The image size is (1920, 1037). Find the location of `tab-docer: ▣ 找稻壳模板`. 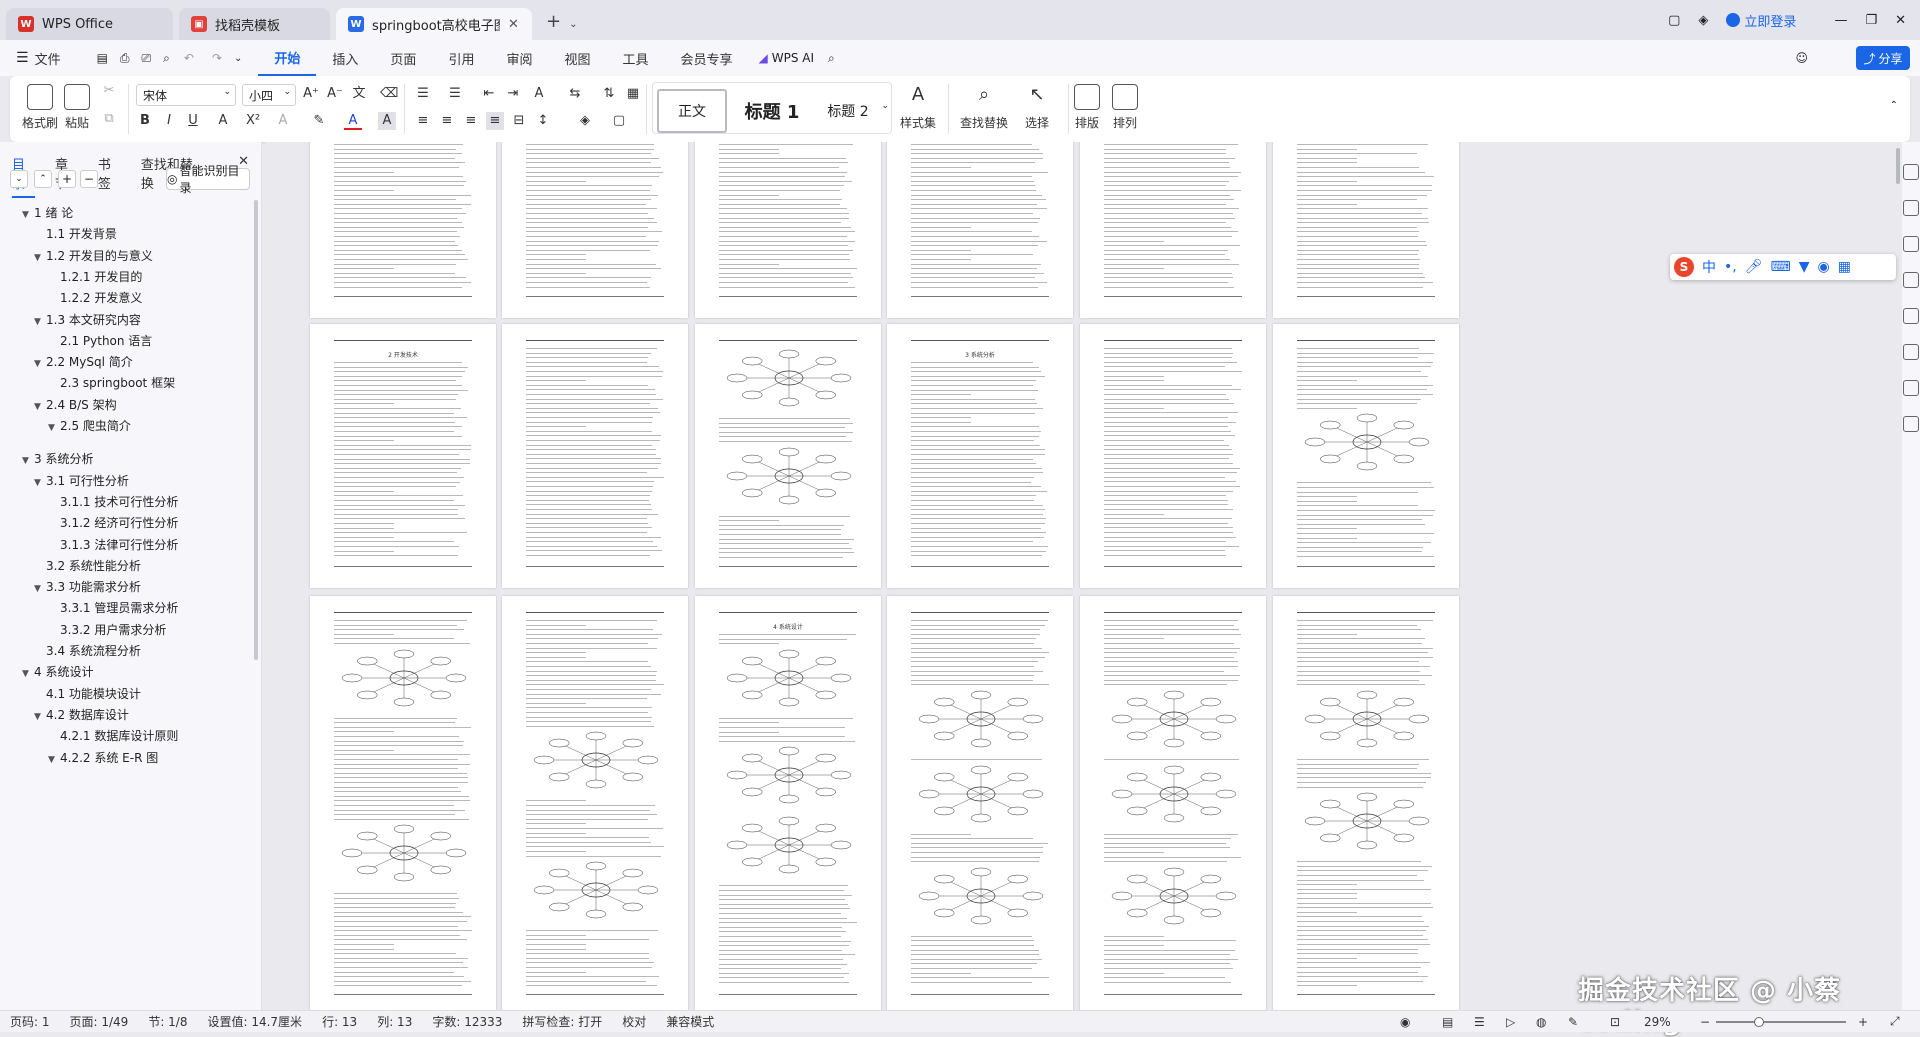

tab-docer: ▣ 找稻壳模板 is located at coordinates (255, 24).